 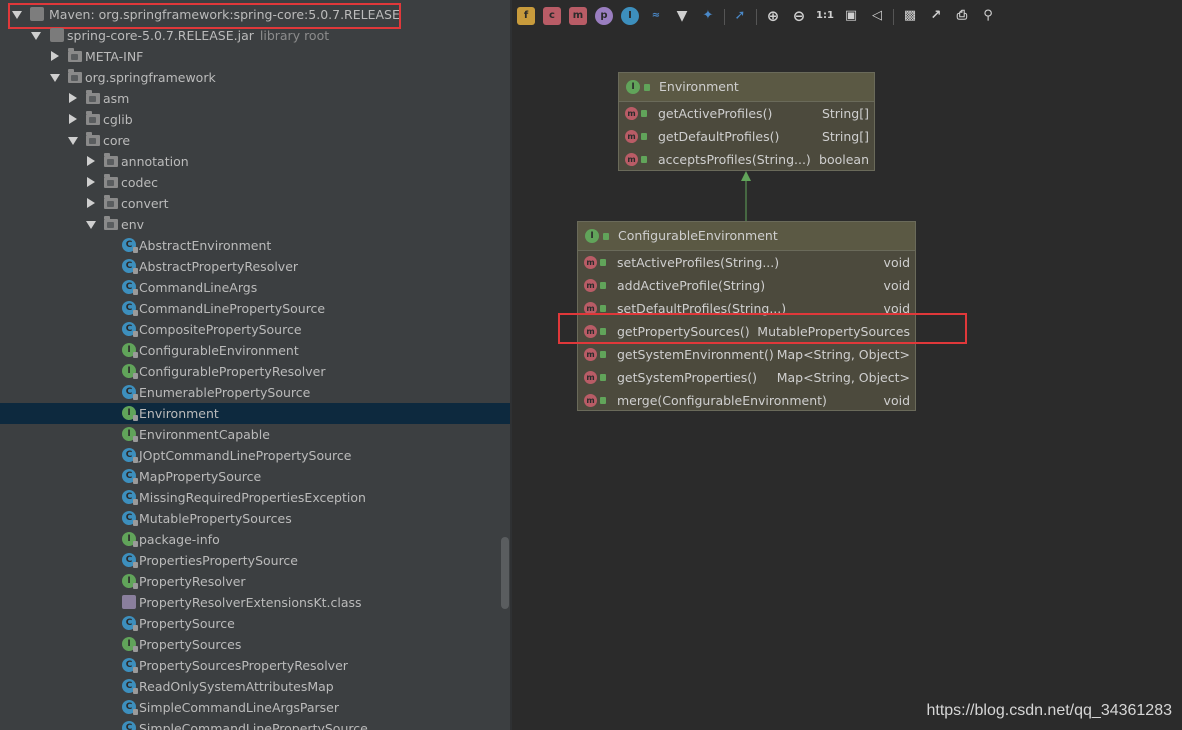 I want to click on tree-row-meta-inf: META-INF, so click(x=255, y=56).